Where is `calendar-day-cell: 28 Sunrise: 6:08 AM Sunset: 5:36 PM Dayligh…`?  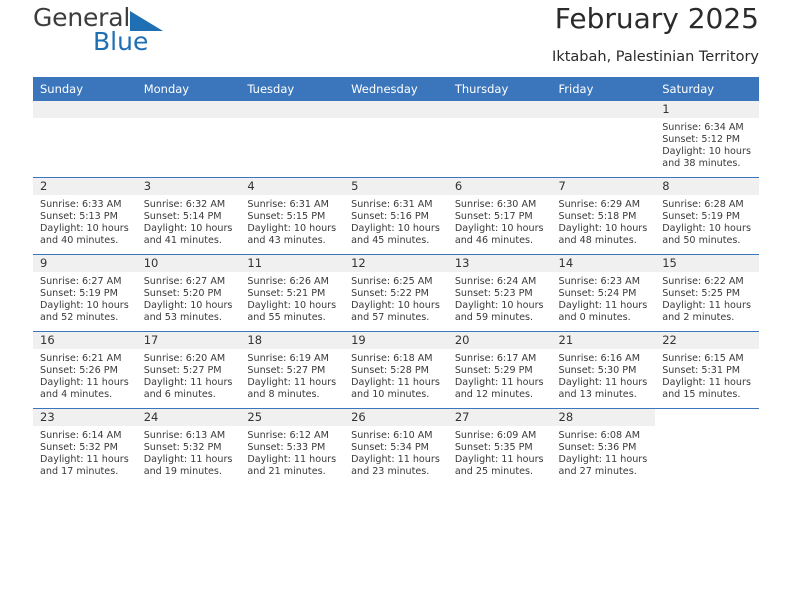
calendar-day-cell: 28 Sunrise: 6:08 AM Sunset: 5:36 PM Dayligh… is located at coordinates (603, 446).